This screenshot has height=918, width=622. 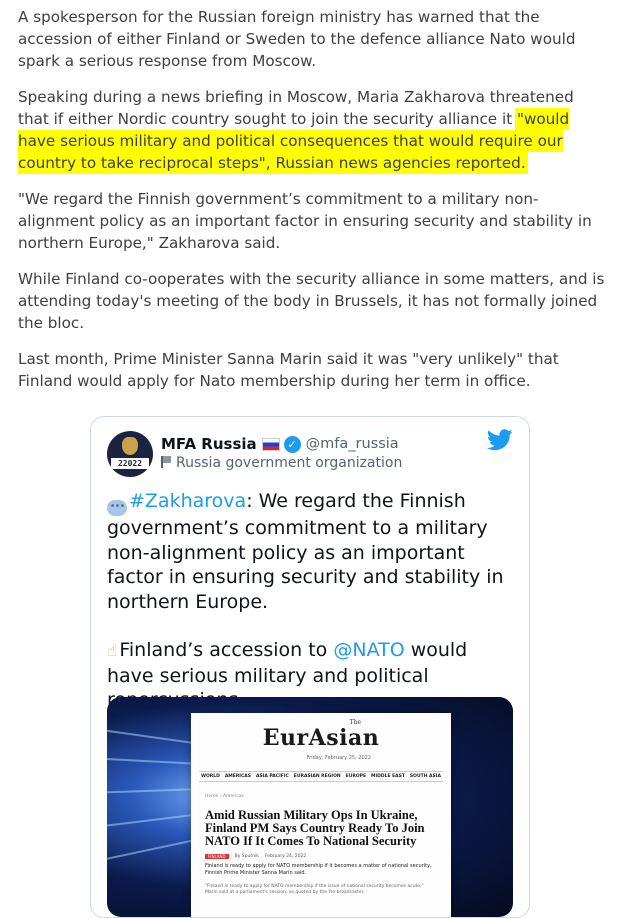 I want to click on org-label: Russia government organization, so click(x=289, y=463).